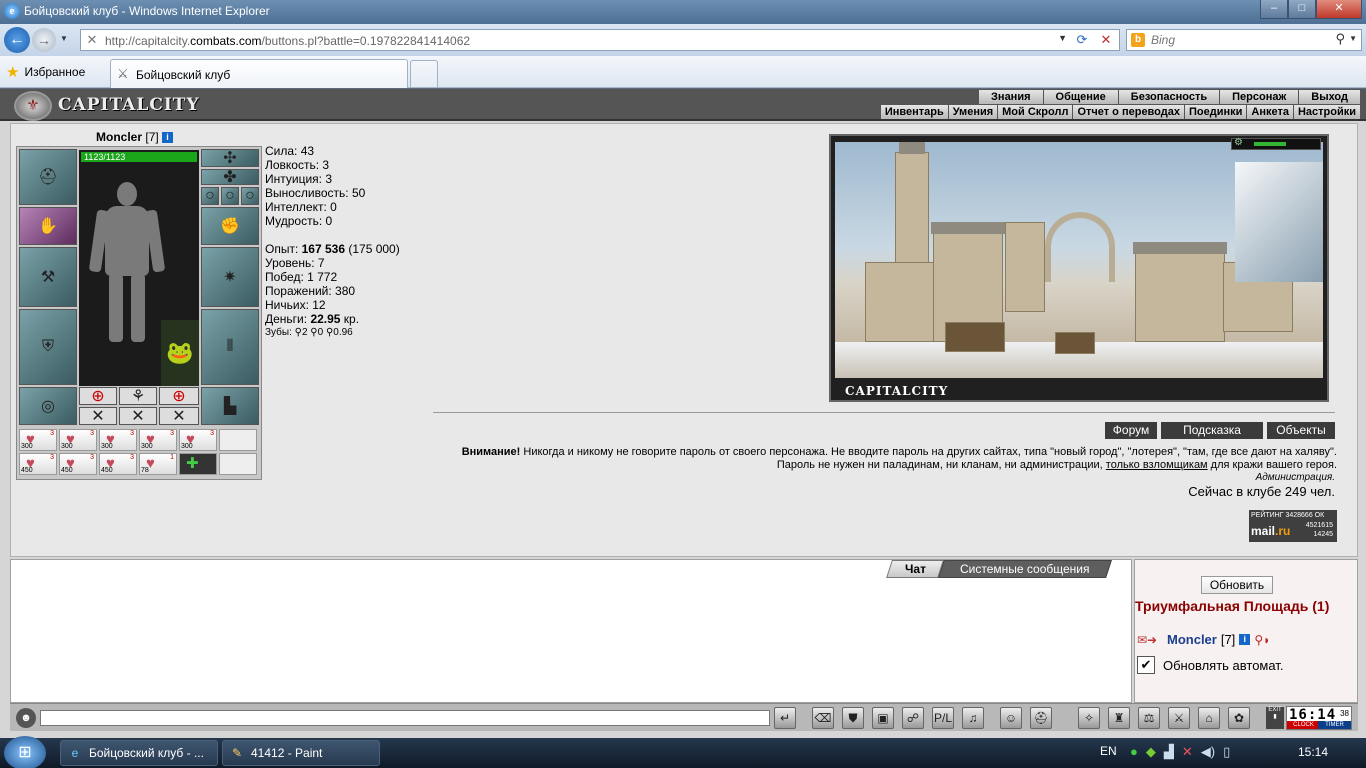 The image size is (1366, 768). Describe the element at coordinates (230, 196) in the screenshot. I see `ring2-slot: ○` at that location.